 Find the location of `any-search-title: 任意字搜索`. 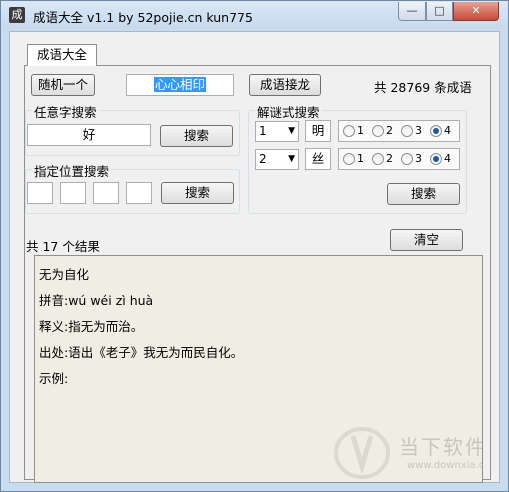

any-search-title: 任意字搜索 is located at coordinates (65, 111).